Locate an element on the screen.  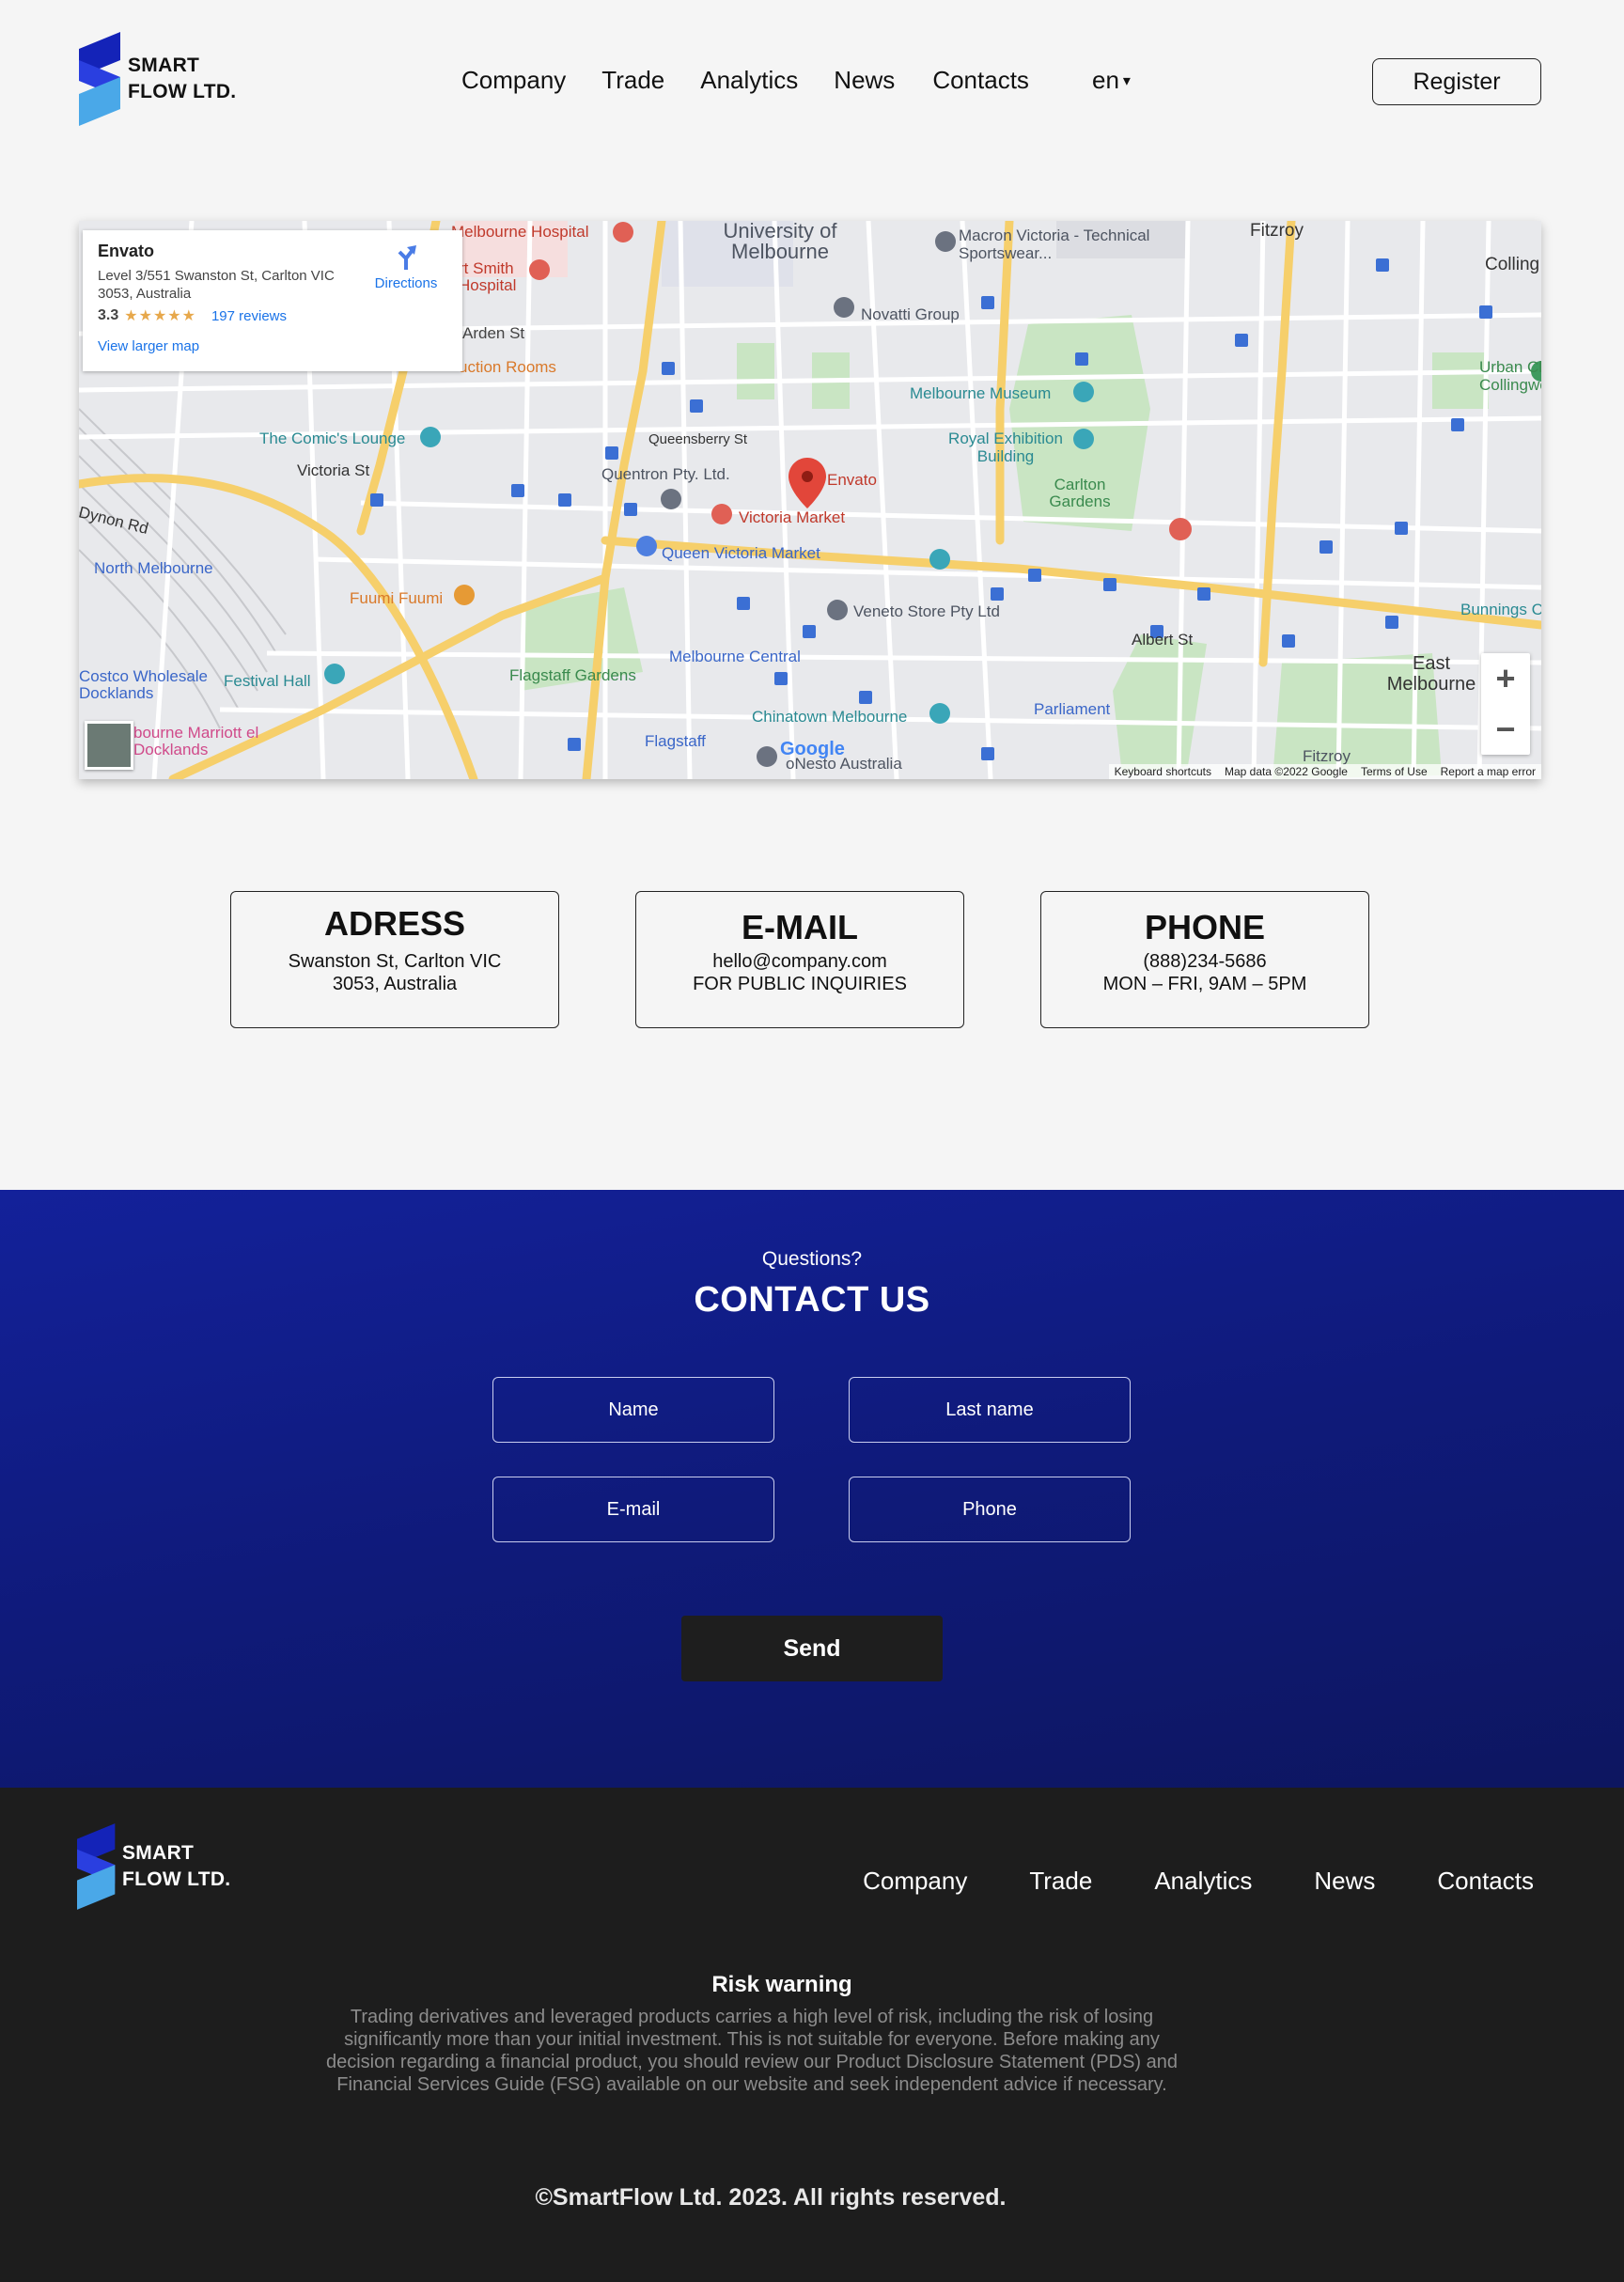
map-zoom-controls: + − is located at coordinates (1505, 704).